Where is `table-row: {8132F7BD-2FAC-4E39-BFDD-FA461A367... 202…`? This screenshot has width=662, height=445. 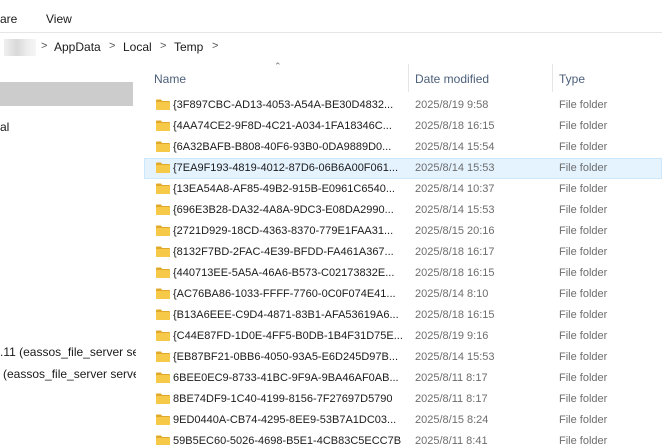 table-row: {8132F7BD-2FAC-4E39-BFDD-FA461A367... 202… is located at coordinates (403, 252).